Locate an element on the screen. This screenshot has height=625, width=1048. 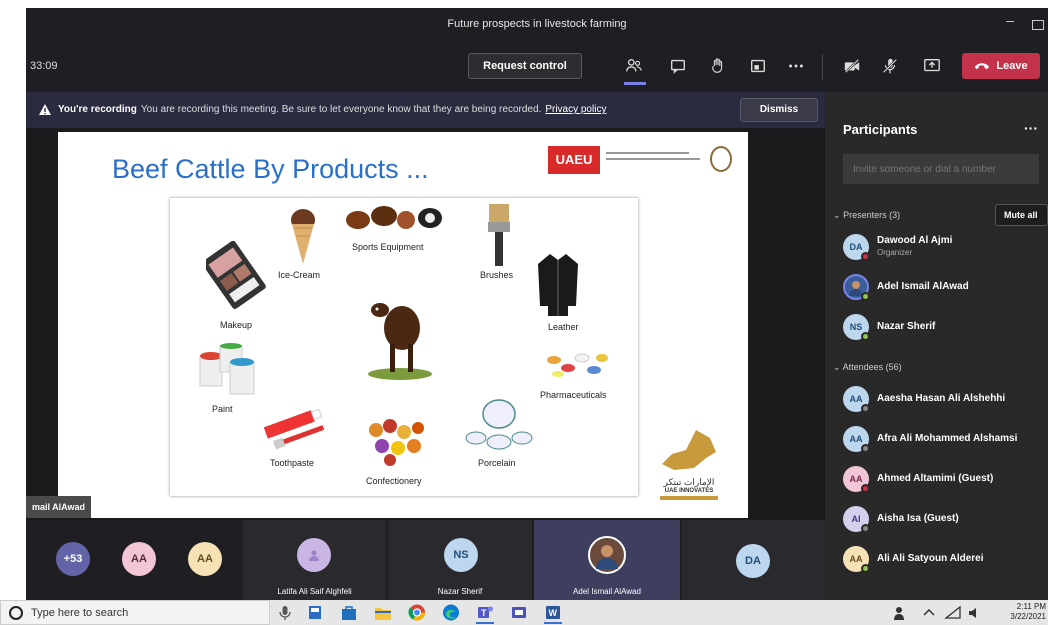
paint-label: Paint is located at coordinates (222, 409).